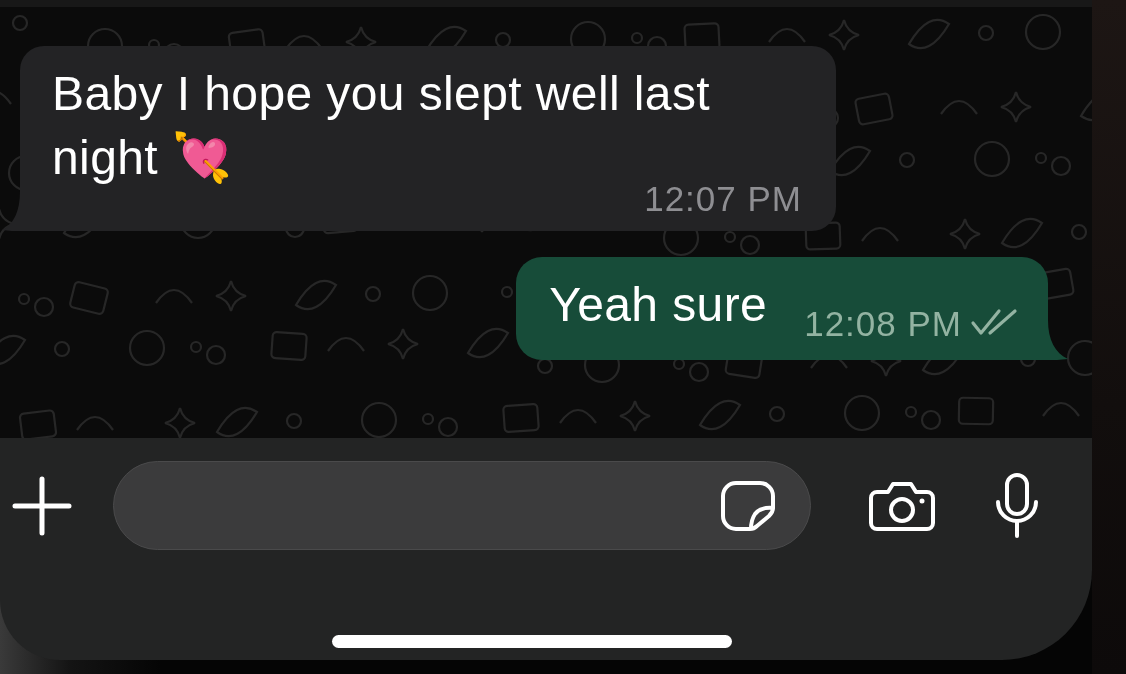 This screenshot has width=1126, height=674. I want to click on message-text: Baby I hope you slept well last night 💘, so click(381, 125).